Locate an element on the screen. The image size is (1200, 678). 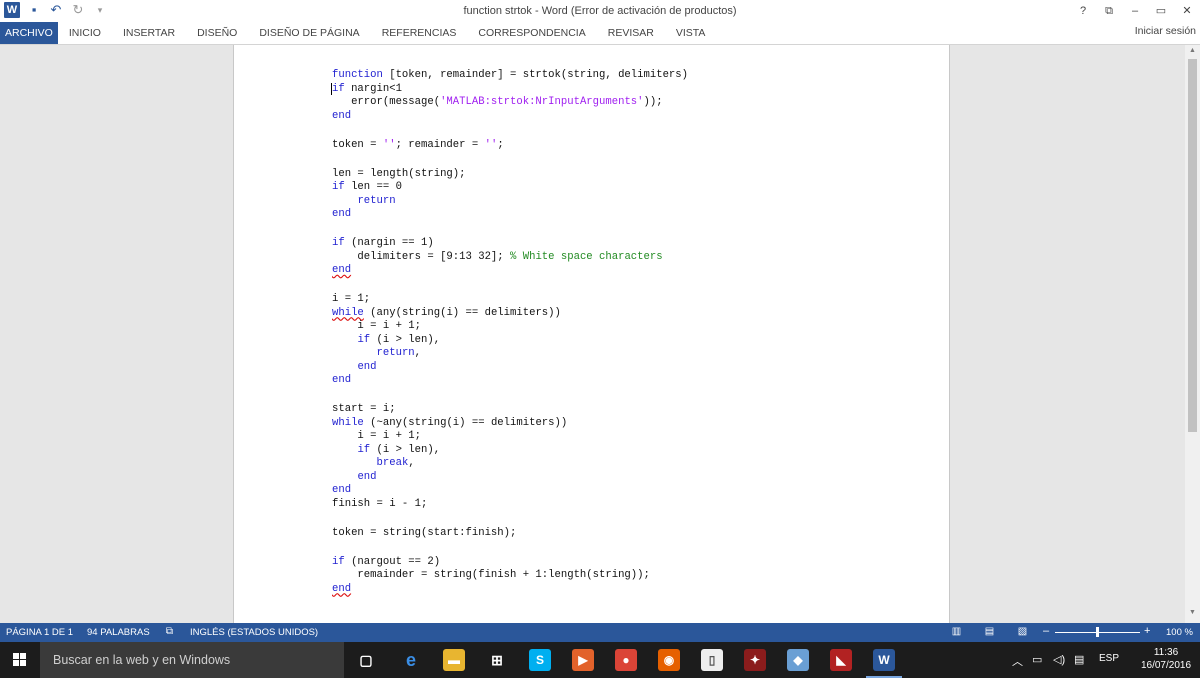
tab-inicio: INICIO is located at coordinates (85, 33).